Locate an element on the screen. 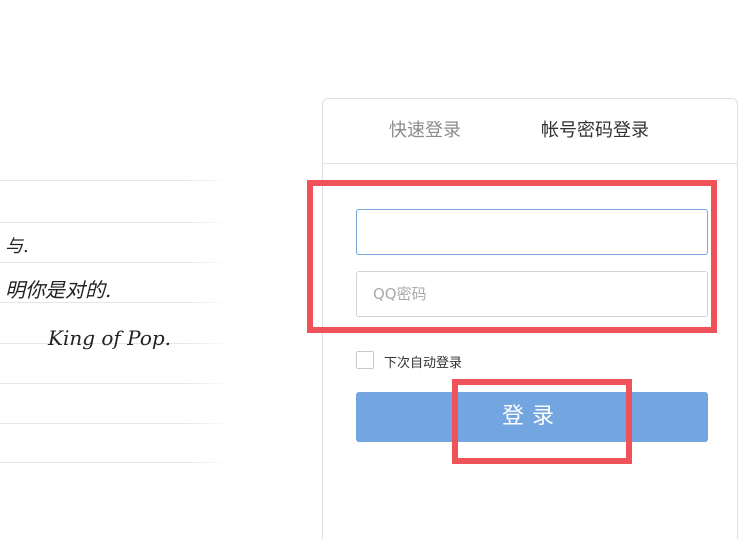 The image size is (748, 539). tab-password-login: 帐号密码登录 is located at coordinates (595, 131).